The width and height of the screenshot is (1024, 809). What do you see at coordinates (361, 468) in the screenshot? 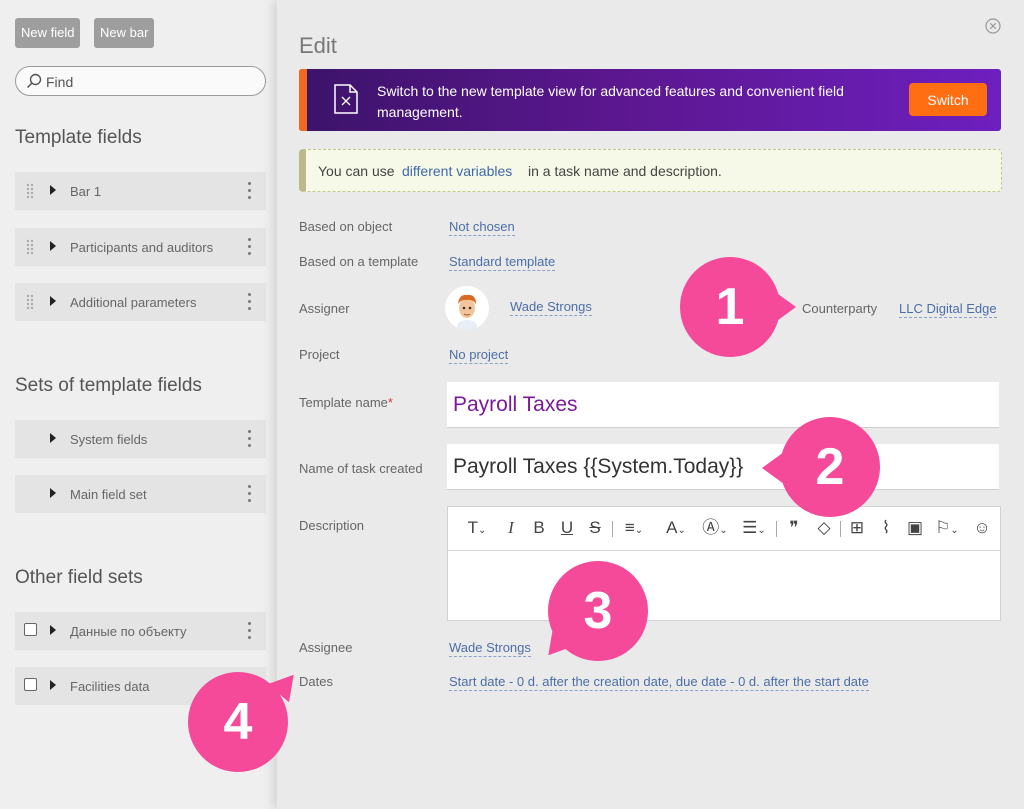
I see `task-name-label: Name of task created` at bounding box center [361, 468].